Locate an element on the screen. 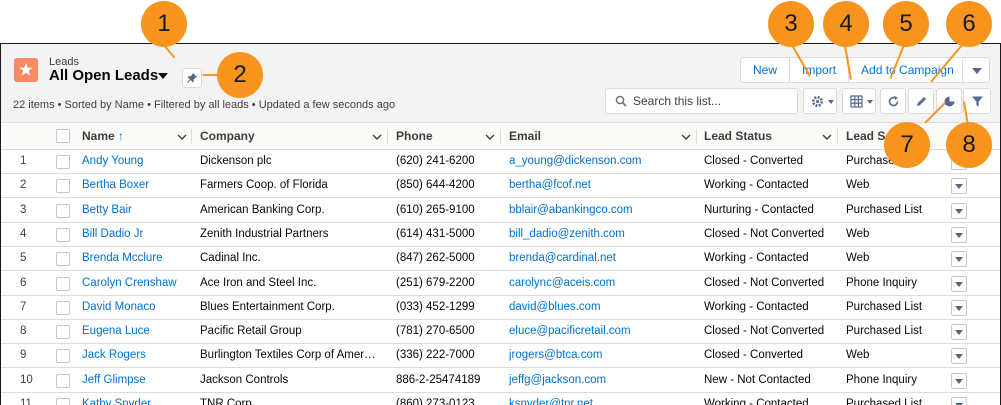  lead-name-link: Jeff Glimpse is located at coordinates (114, 381).